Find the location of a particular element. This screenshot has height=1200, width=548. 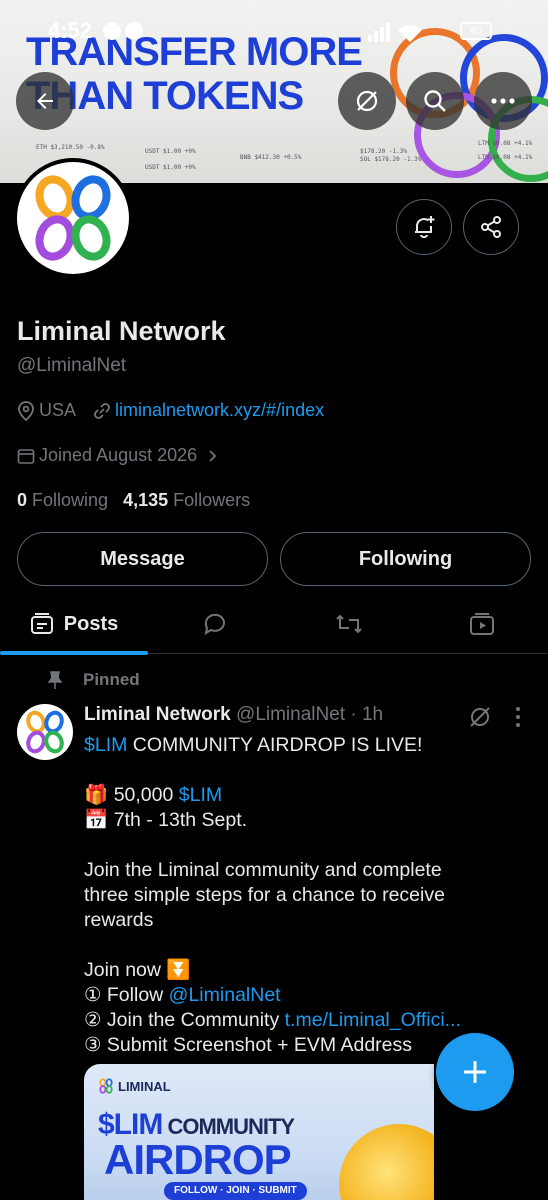

tab-posts: Posts is located at coordinates (74, 624).